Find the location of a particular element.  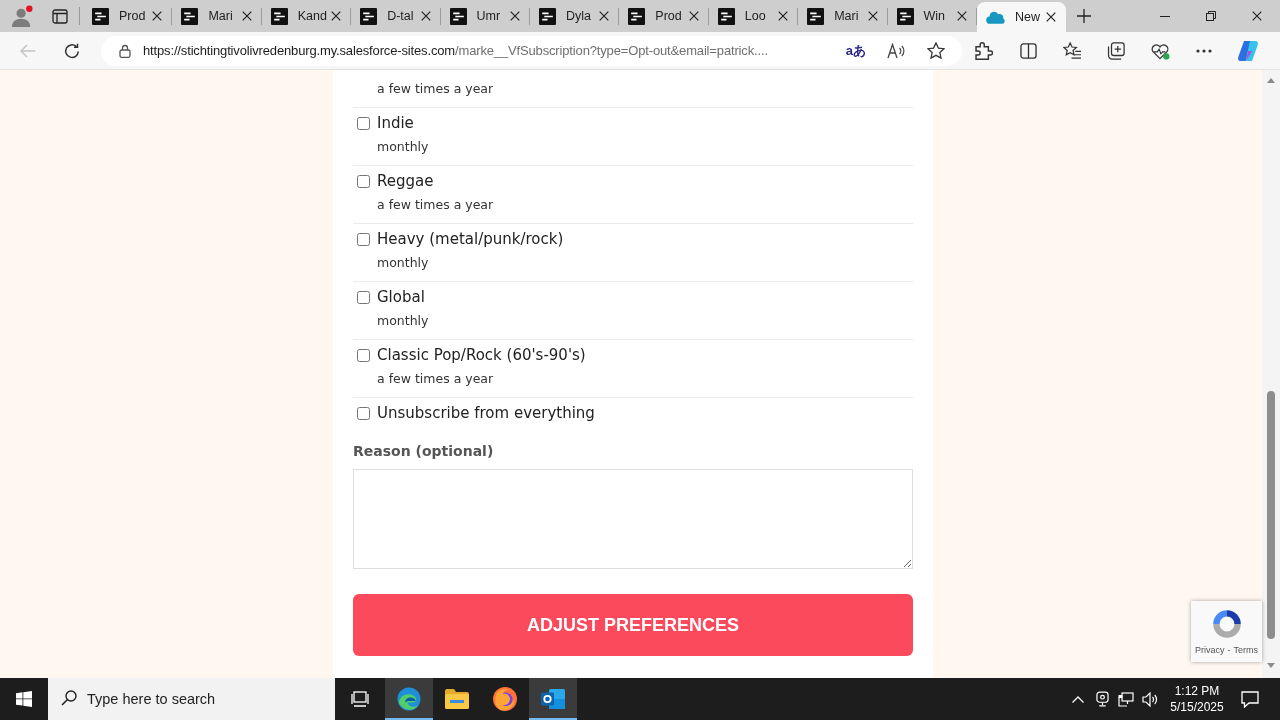

scrollbar is located at coordinates (1271, 374).